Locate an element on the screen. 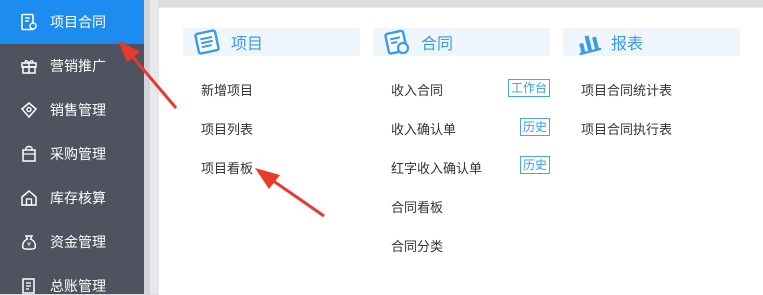  sidebar-item-label: 营销推广 is located at coordinates (78, 67).